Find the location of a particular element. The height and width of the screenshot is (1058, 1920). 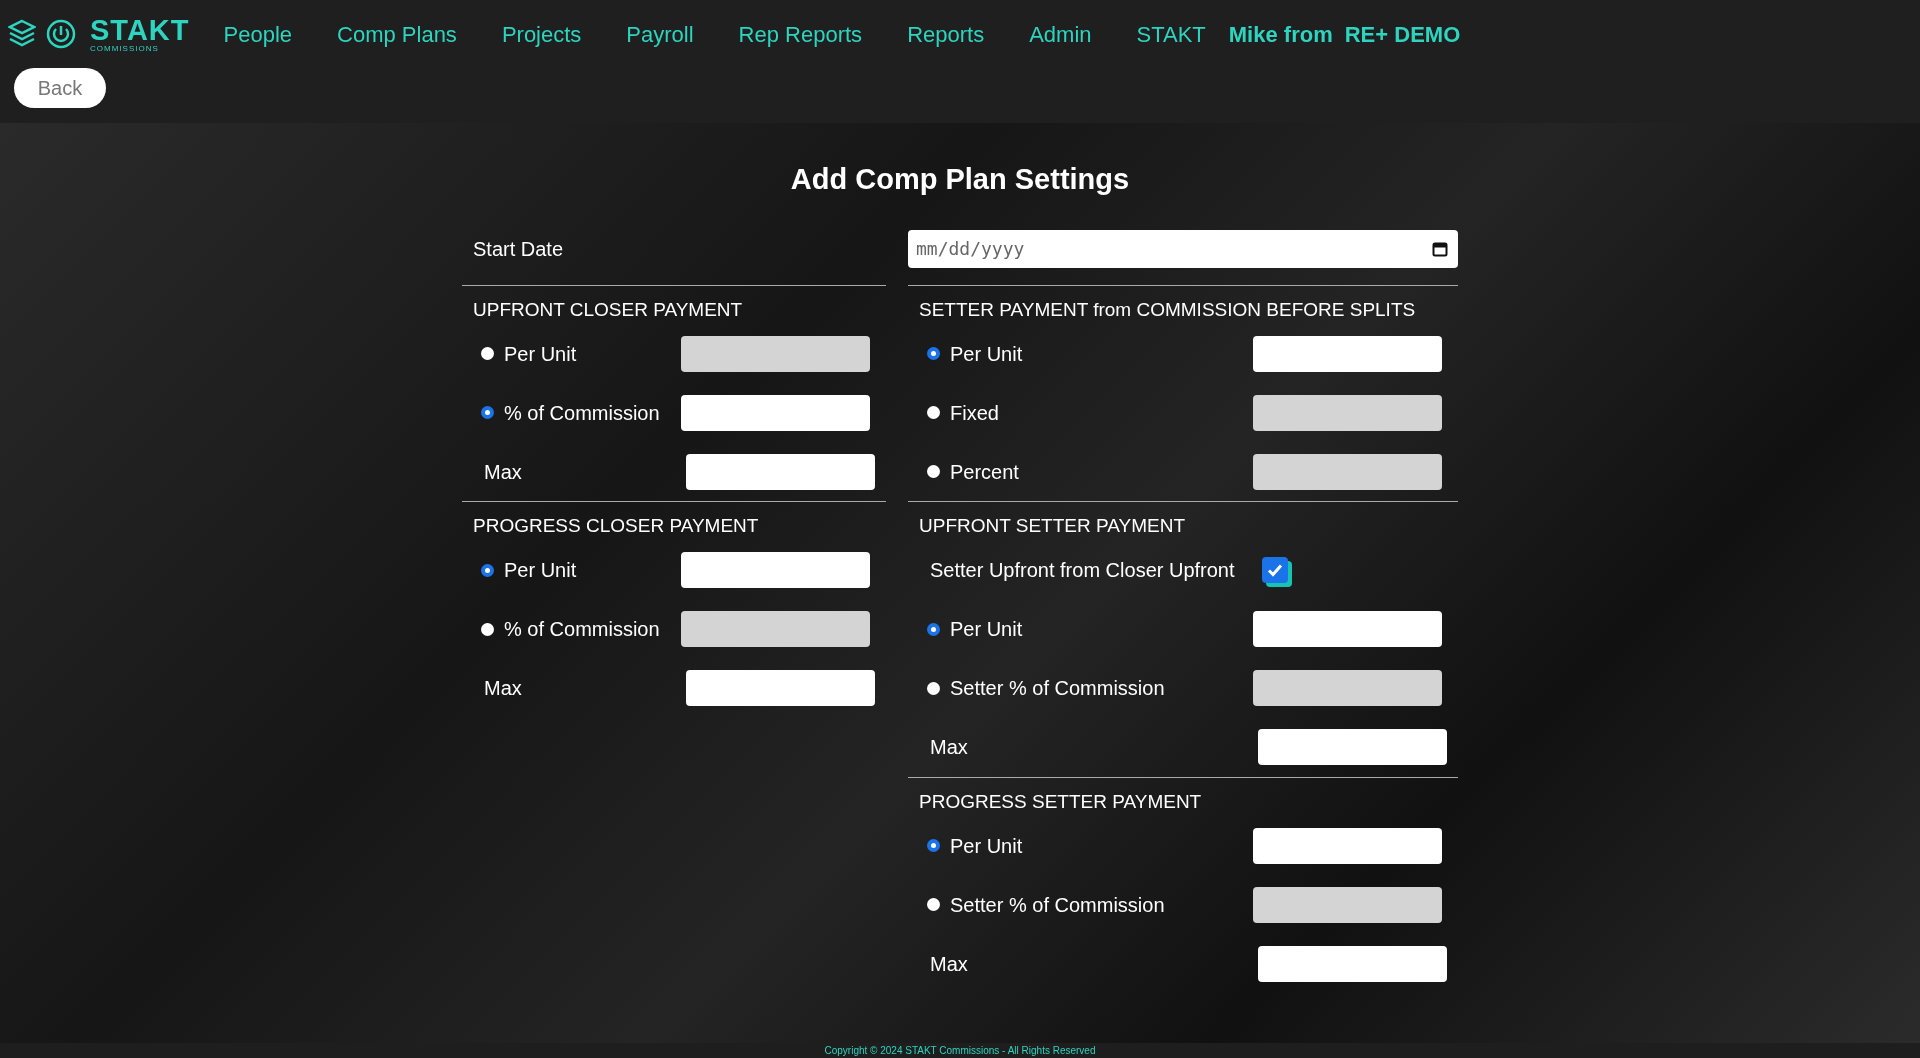

brand-tagline: COMMISSIONS is located at coordinates (124, 48).